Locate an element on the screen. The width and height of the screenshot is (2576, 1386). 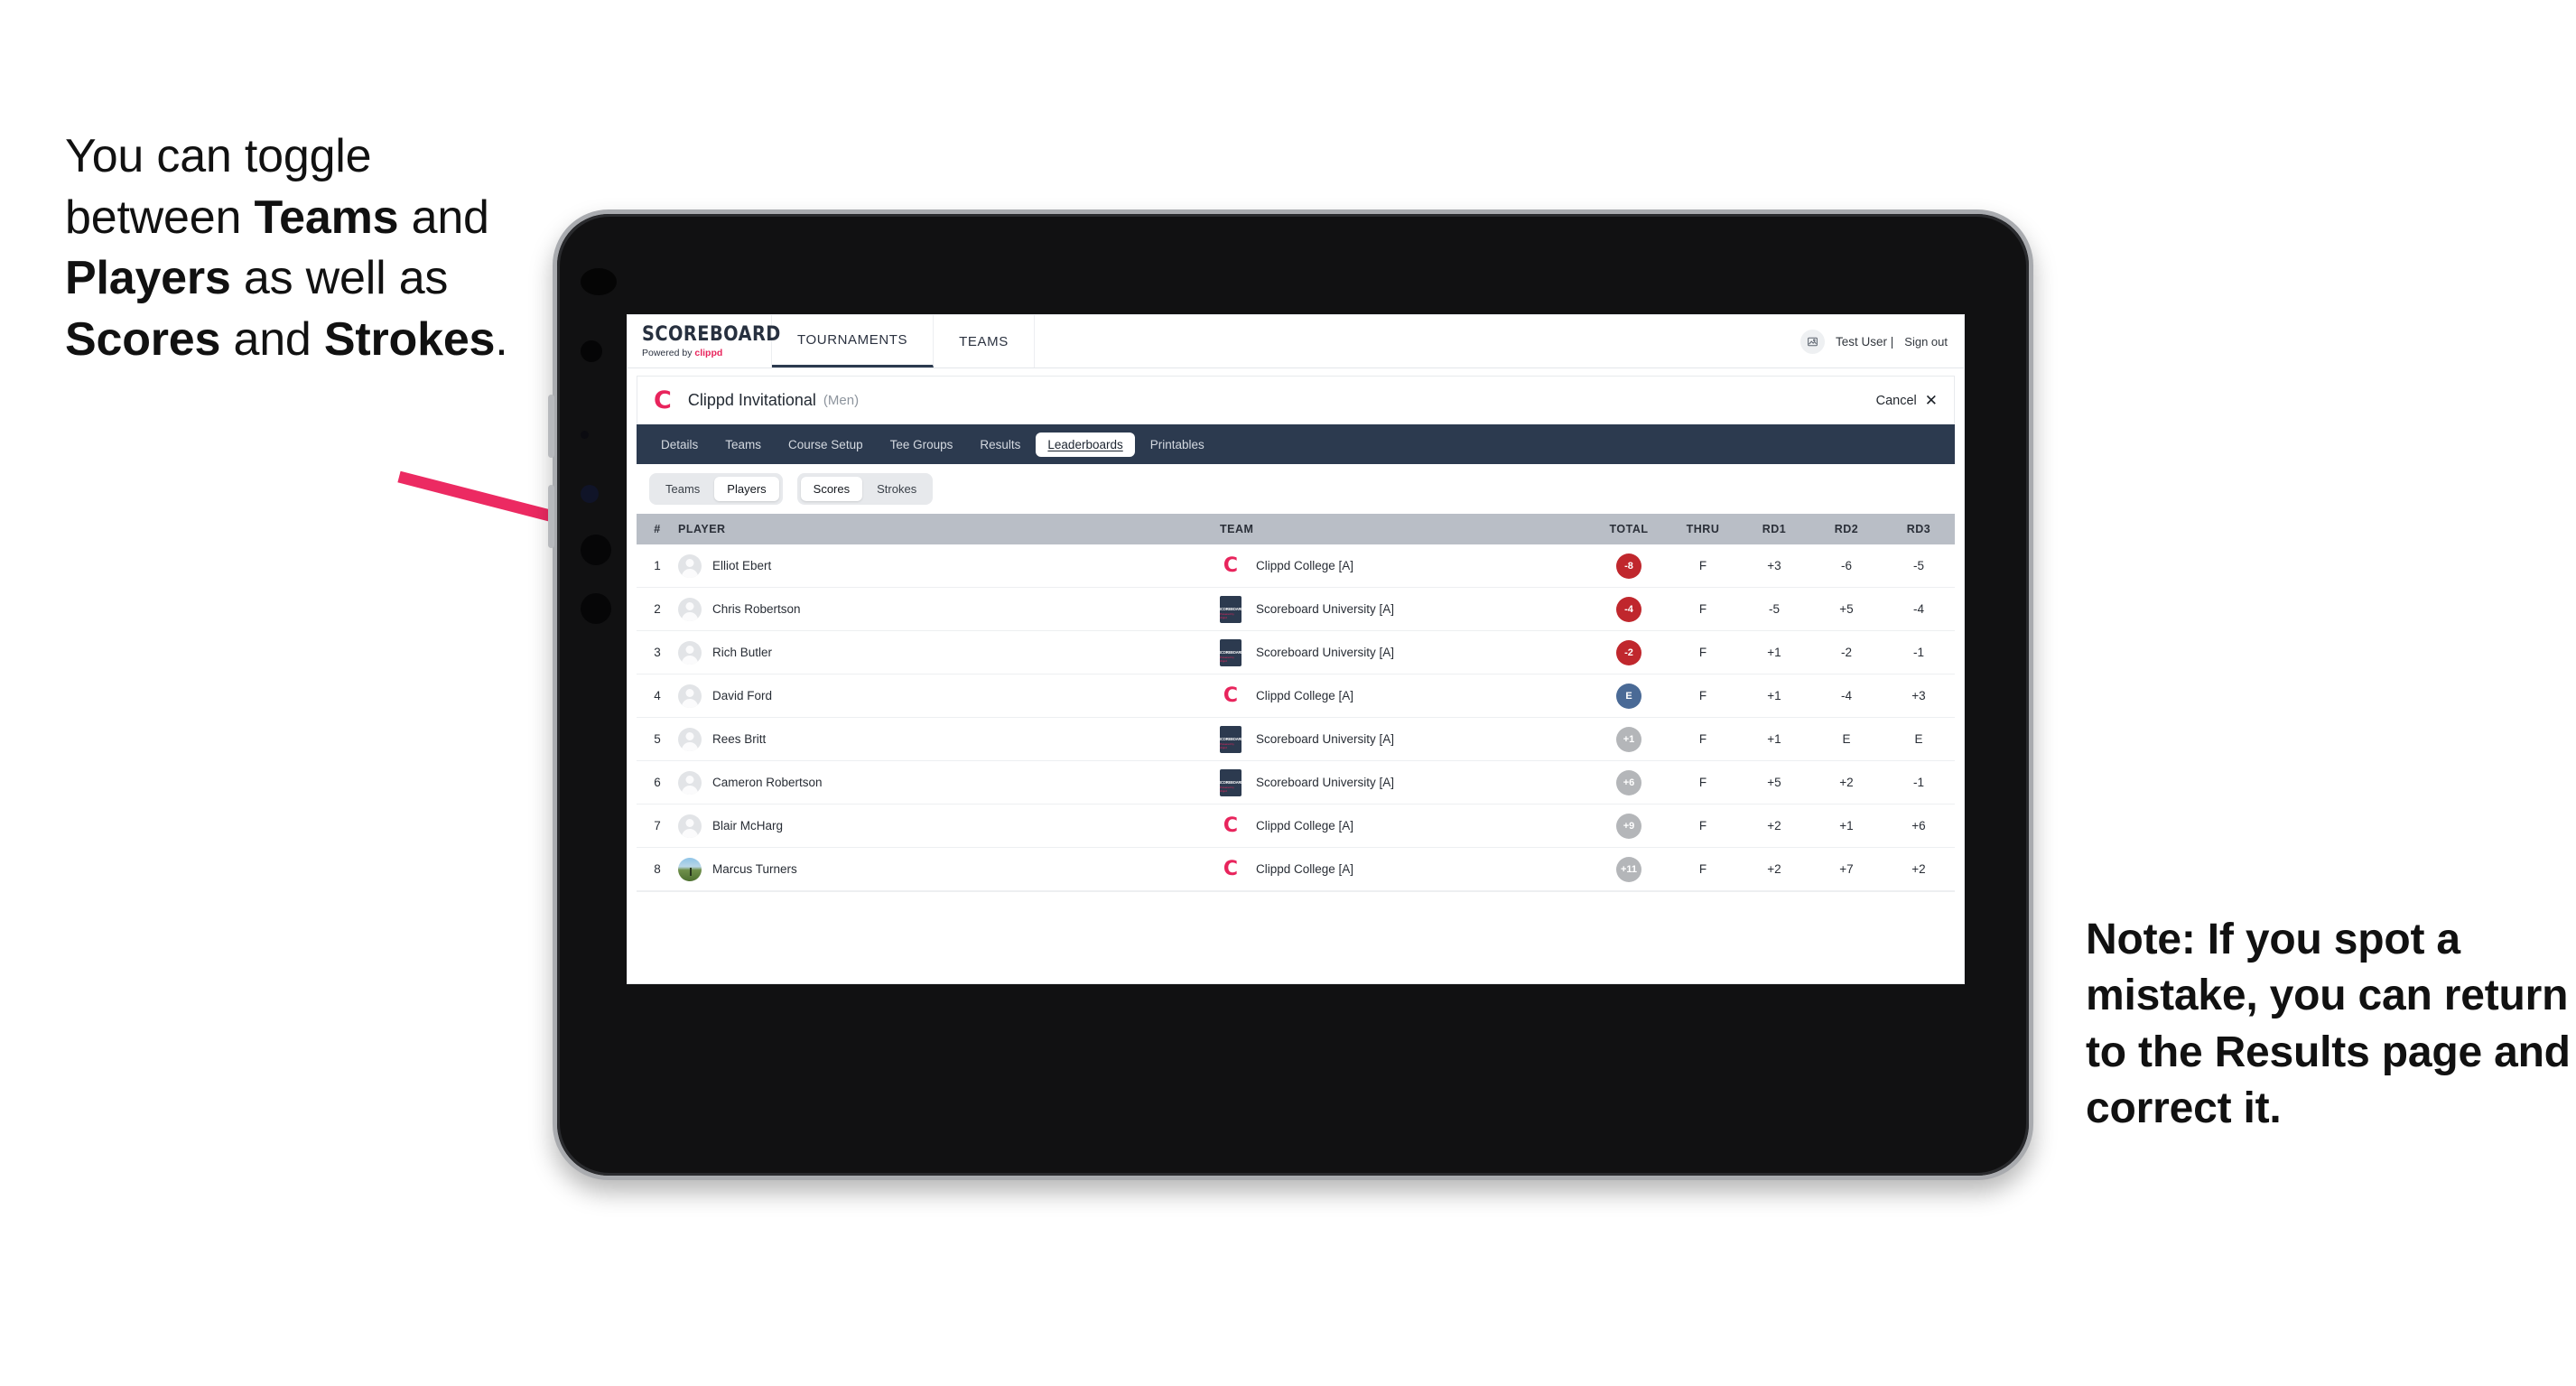
player-name: Cameron Robertson is located at coordinates (767, 782).